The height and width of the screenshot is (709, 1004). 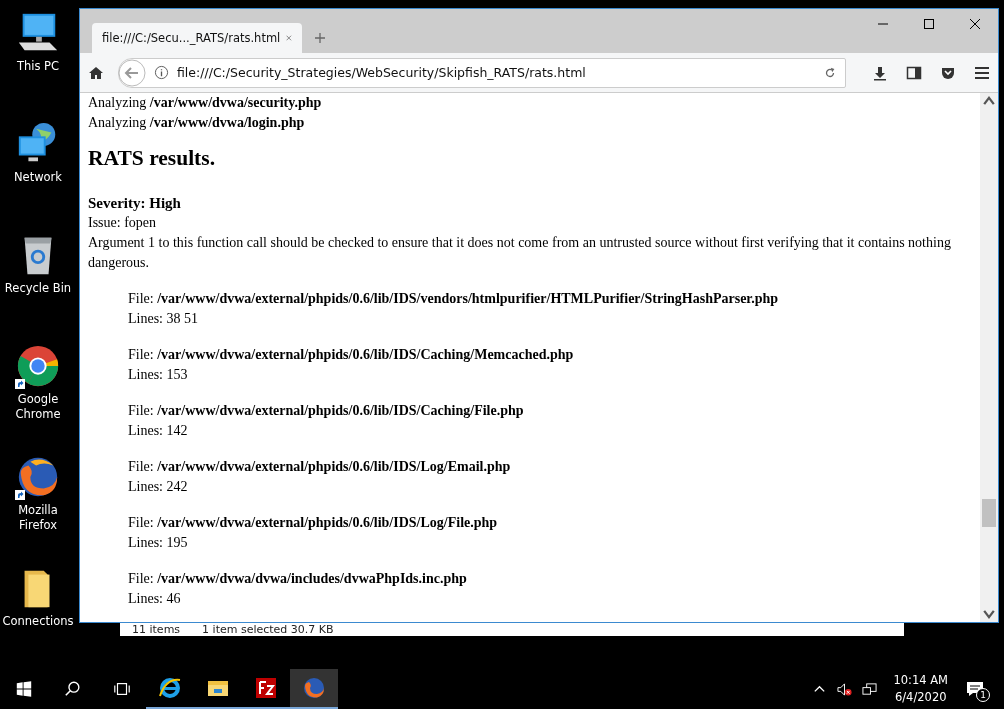 What do you see at coordinates (197, 38) in the screenshot?
I see `browser-tab: file:///C:/Secu..._RATS/rats.html` at bounding box center [197, 38].